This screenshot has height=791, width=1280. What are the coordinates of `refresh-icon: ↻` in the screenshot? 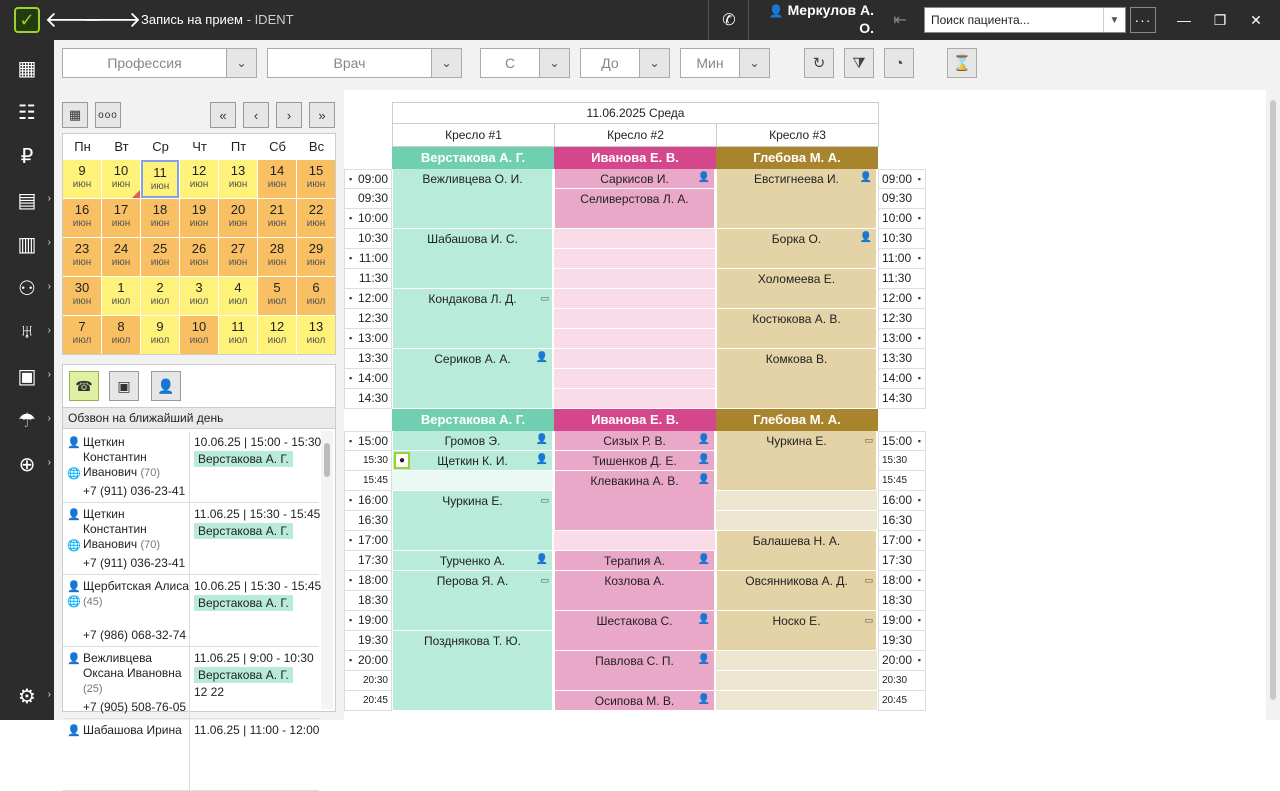 It's located at (819, 63).